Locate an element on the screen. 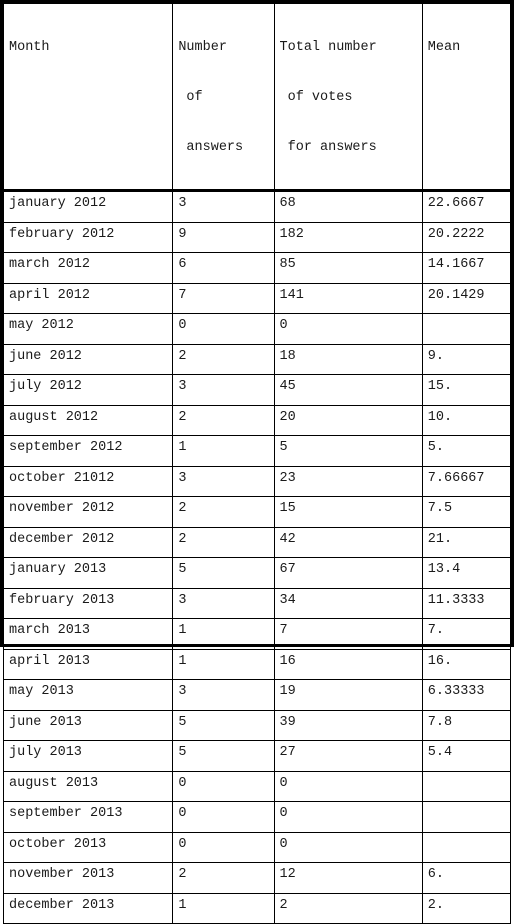 The image size is (514, 924). cell-month: april 2013 is located at coordinates (88, 664).